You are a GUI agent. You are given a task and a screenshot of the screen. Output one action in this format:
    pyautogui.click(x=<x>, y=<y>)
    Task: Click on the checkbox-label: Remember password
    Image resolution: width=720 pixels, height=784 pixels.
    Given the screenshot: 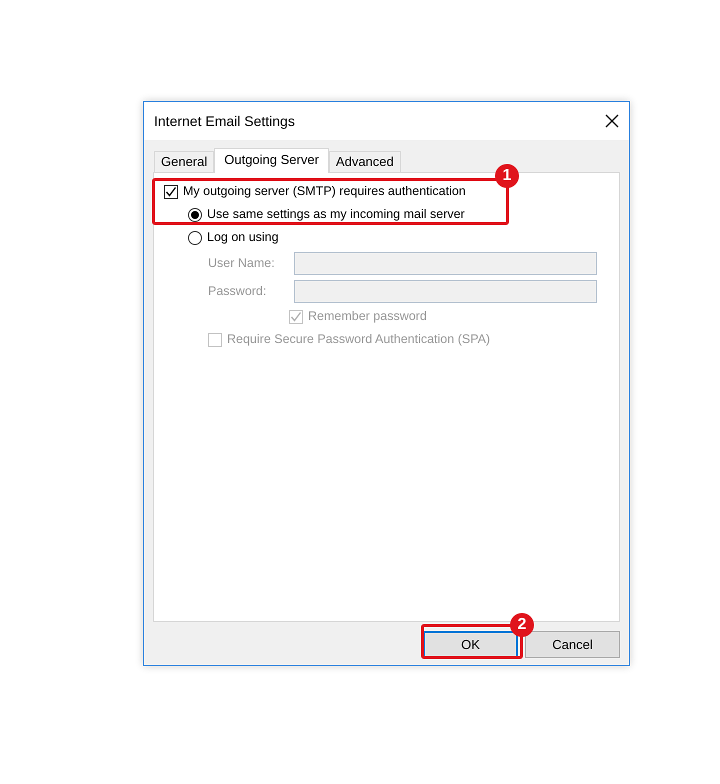 What is the action you would take?
    pyautogui.click(x=367, y=317)
    